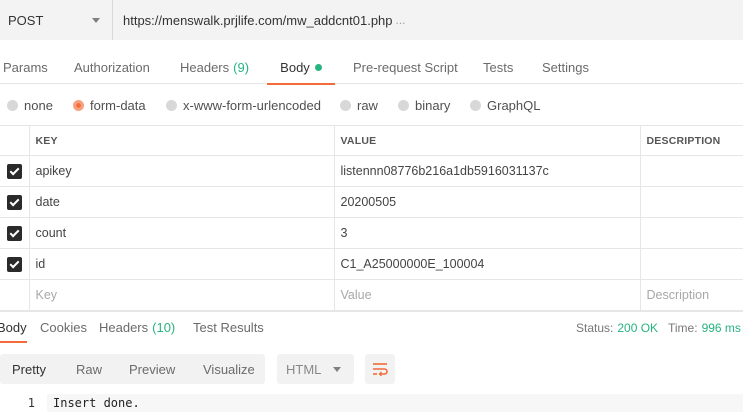 The image size is (743, 415). I want to click on response-status: Status: 200 OK, so click(617, 327).